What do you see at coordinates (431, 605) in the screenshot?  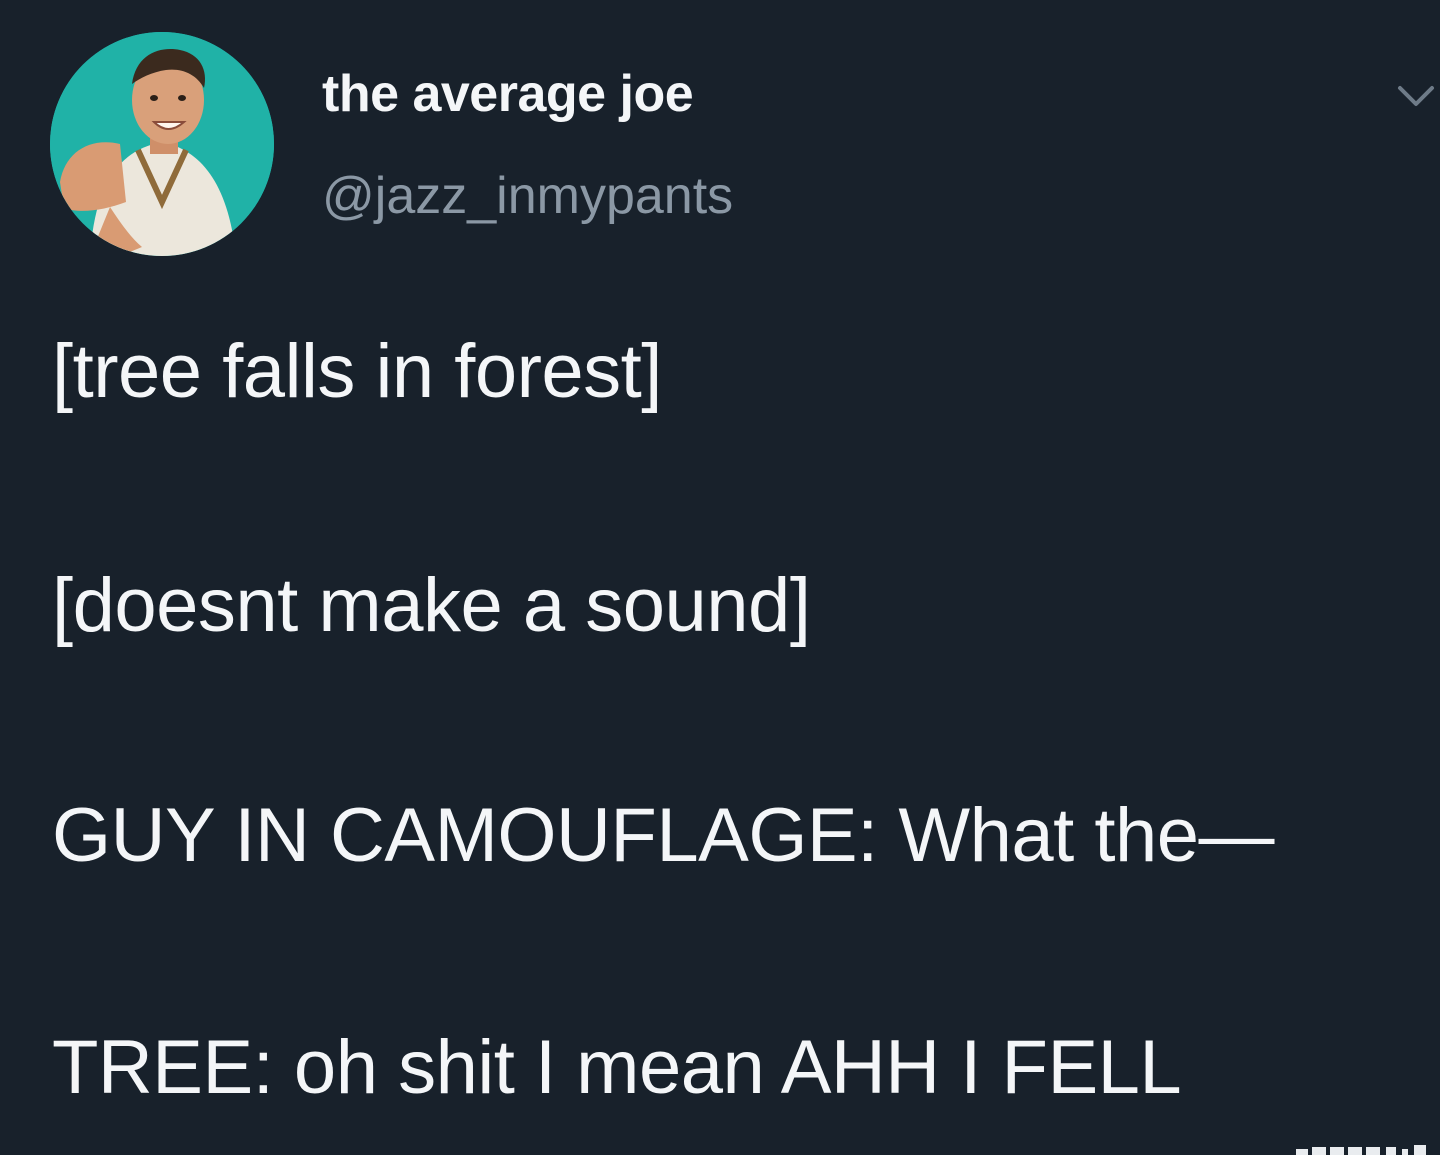 I see `tweet-text-line: [doesnt make a sound]` at bounding box center [431, 605].